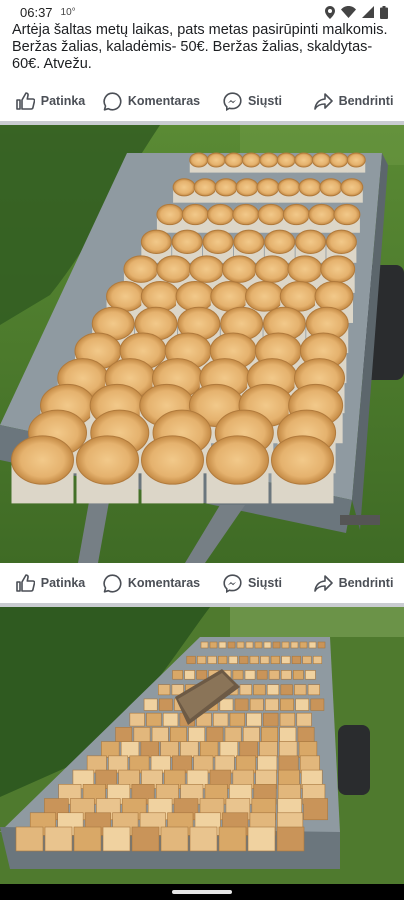  I want to click on post-action-bar: Patinka Komentaras Siųsti Bendrinti, so click(202, 101).